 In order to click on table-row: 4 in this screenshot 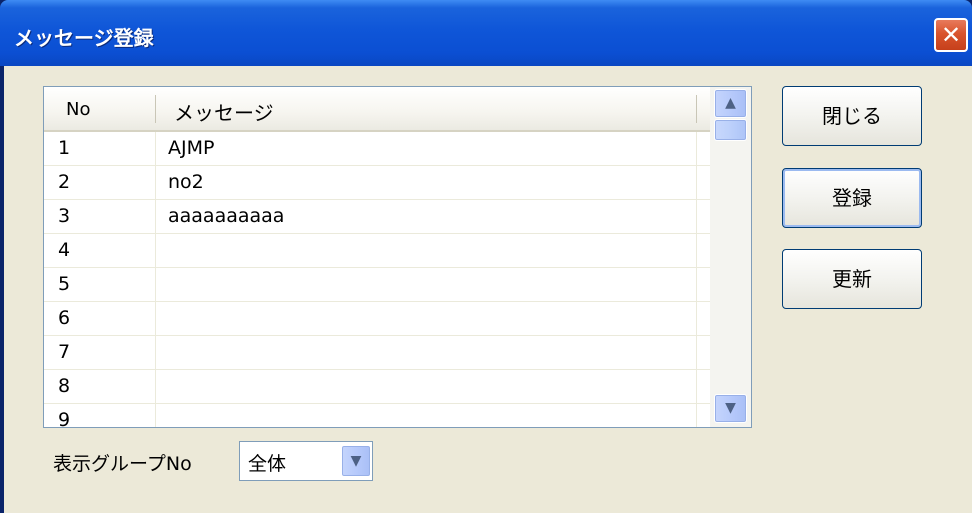, I will do `click(377, 251)`.